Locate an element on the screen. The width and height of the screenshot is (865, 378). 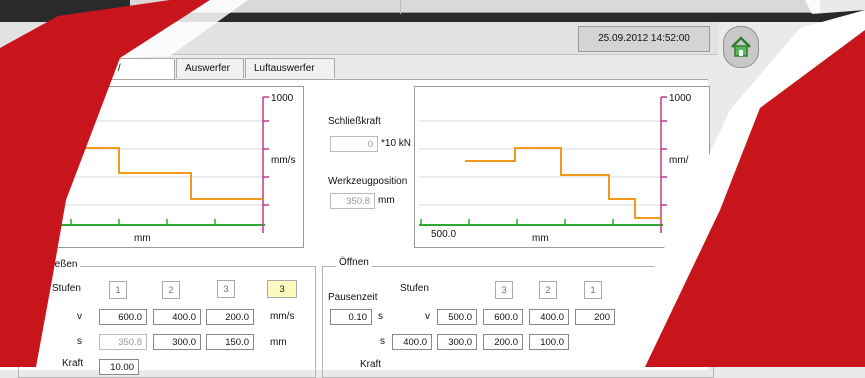
chart-left-xtick-label: 500.0 is located at coordinates (38, 234).